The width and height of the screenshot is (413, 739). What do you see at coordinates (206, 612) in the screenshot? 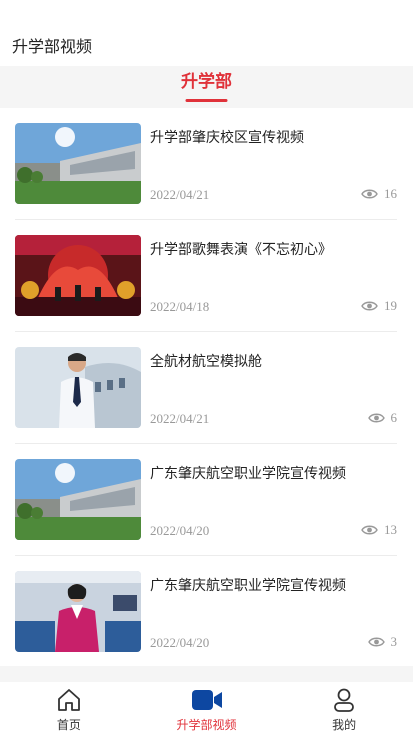
I see `video-item: 广东肇庆航空职业学院宣传视频 2022/04/20 3` at bounding box center [206, 612].